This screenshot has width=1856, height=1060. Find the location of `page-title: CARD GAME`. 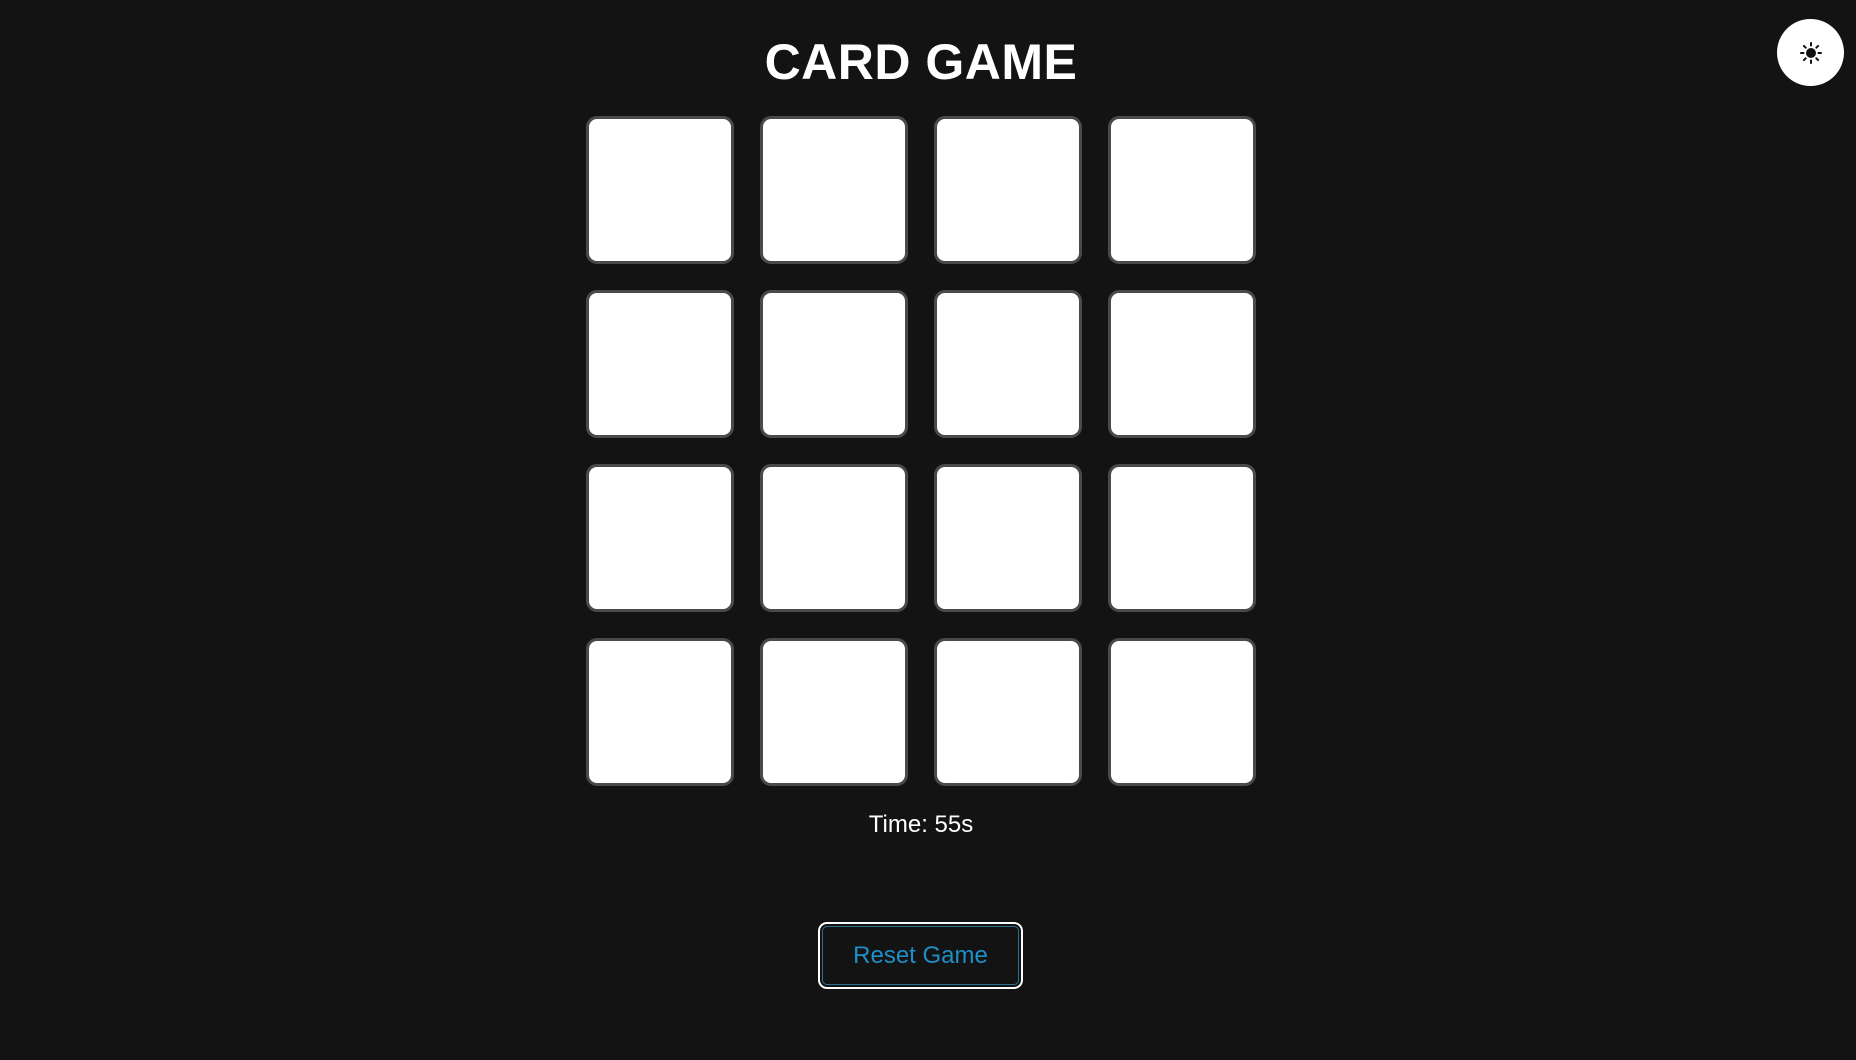

page-title: CARD GAME is located at coordinates (921, 62).